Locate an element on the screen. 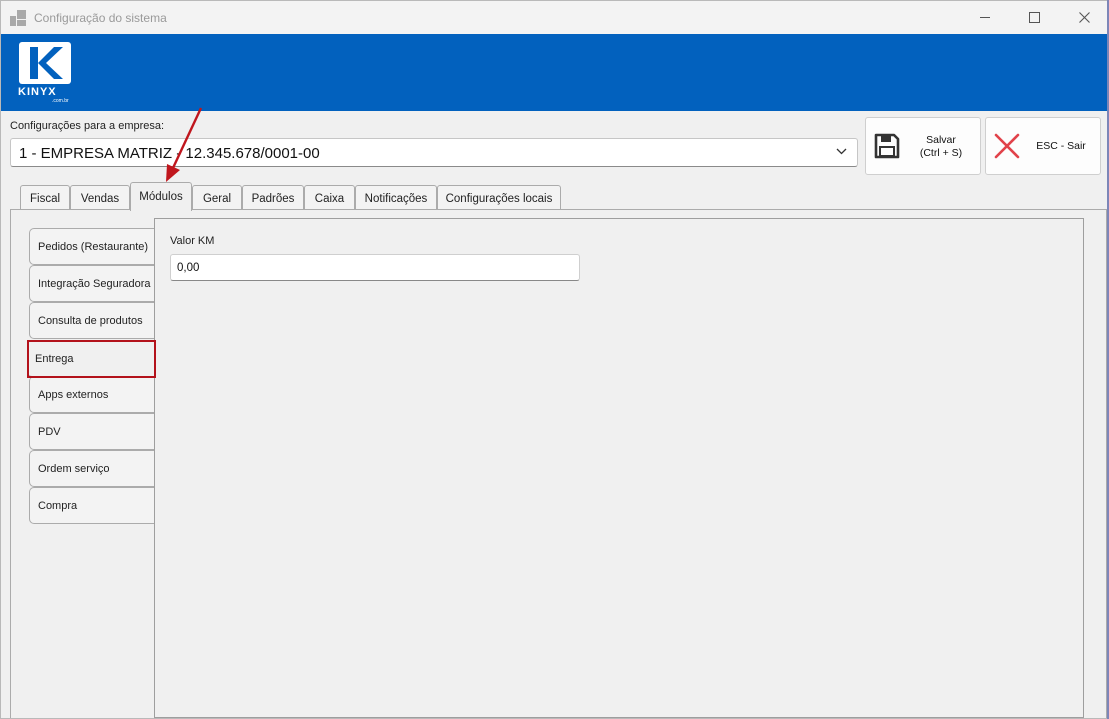 This screenshot has width=1109, height=719. close-icon is located at coordinates (1084, 17).